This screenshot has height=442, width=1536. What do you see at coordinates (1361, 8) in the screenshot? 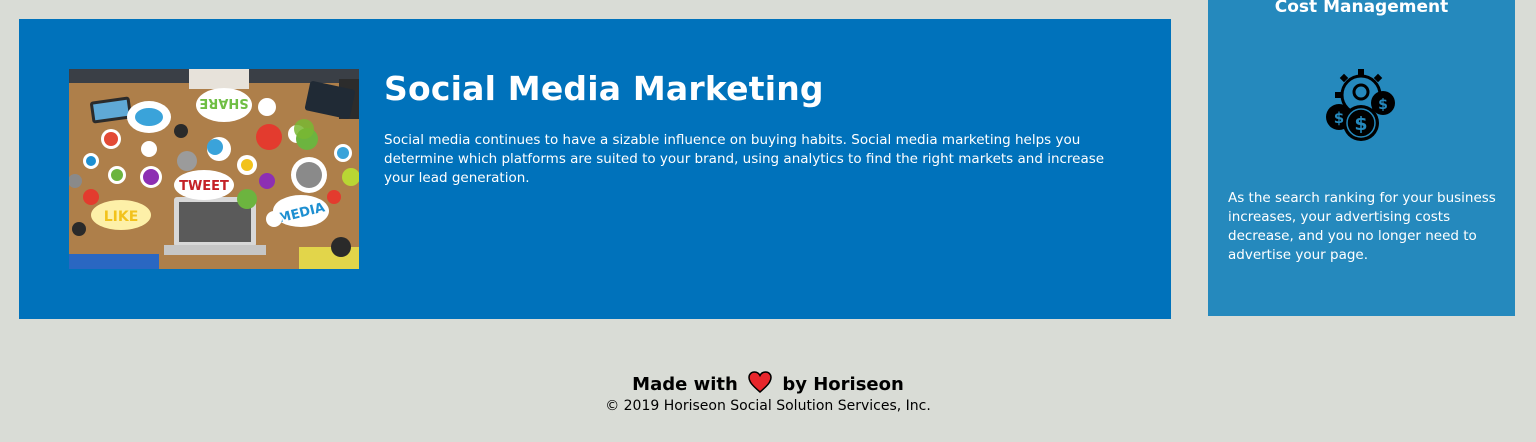
I see `benefit-title: Cost Management` at bounding box center [1361, 8].